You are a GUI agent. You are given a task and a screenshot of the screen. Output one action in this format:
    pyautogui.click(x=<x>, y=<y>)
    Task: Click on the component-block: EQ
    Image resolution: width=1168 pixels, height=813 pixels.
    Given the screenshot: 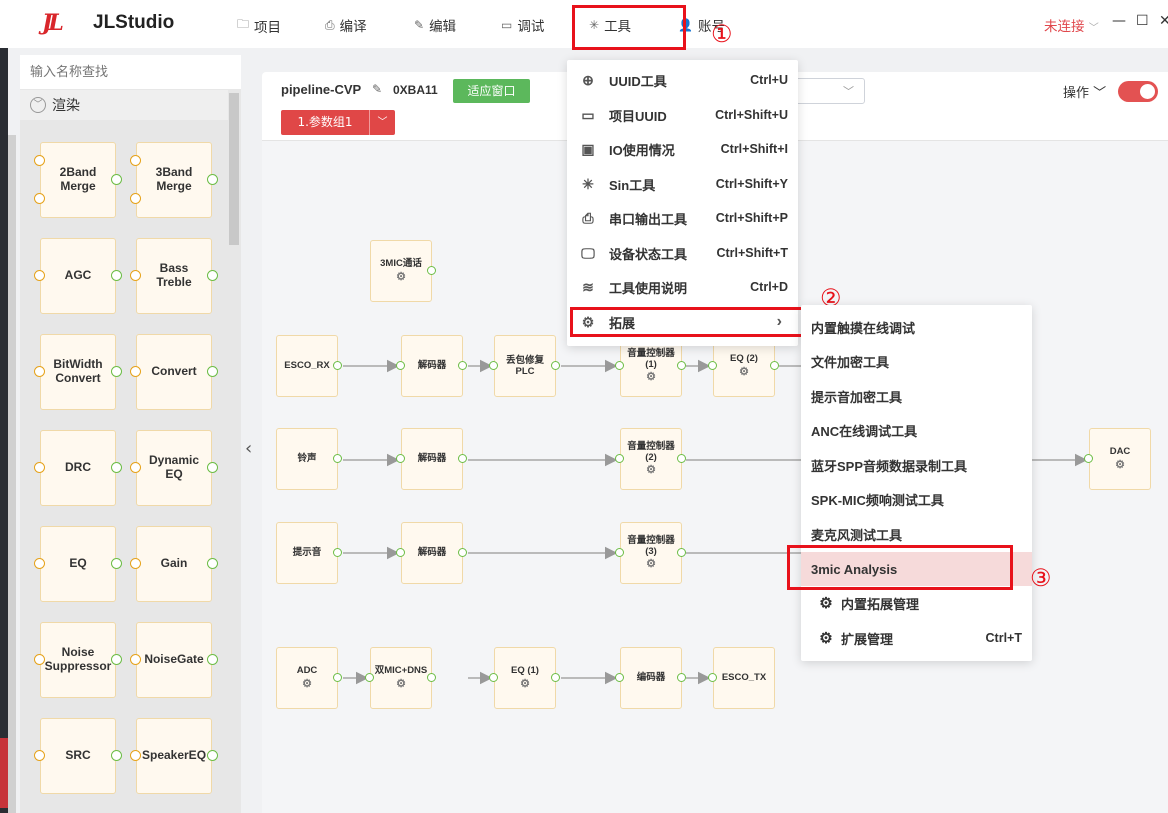 What is the action you would take?
    pyautogui.click(x=78, y=564)
    